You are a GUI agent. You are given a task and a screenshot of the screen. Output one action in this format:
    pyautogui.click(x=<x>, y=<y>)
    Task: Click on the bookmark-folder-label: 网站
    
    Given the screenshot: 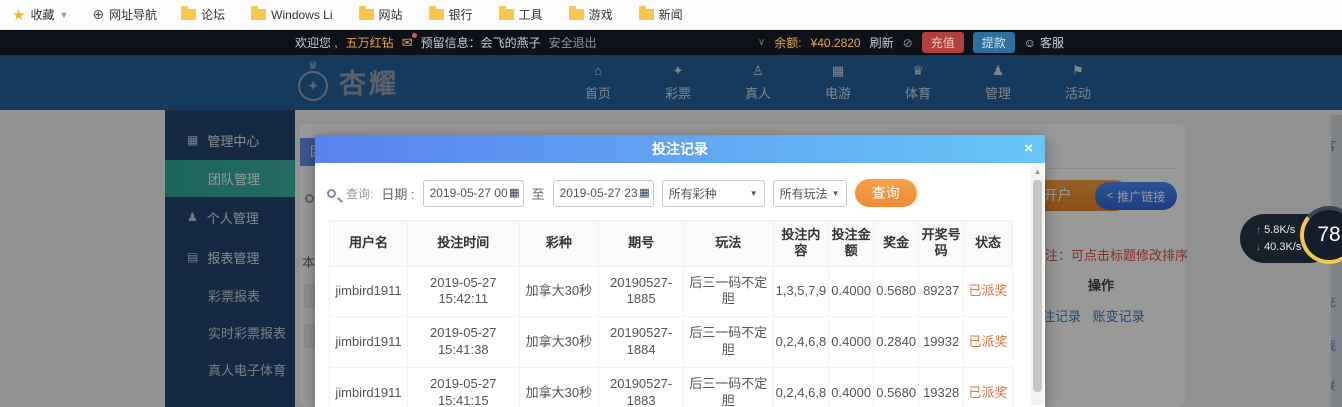 What is the action you would take?
    pyautogui.click(x=390, y=15)
    